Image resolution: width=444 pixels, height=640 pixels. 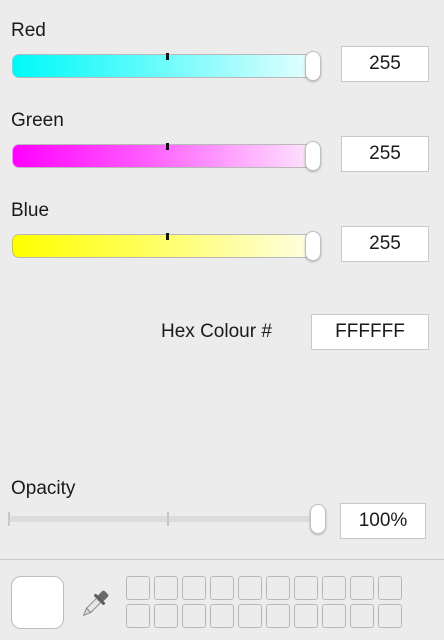 What do you see at coordinates (167, 56) in the screenshot?
I see `red-slider-midpoint-tick` at bounding box center [167, 56].